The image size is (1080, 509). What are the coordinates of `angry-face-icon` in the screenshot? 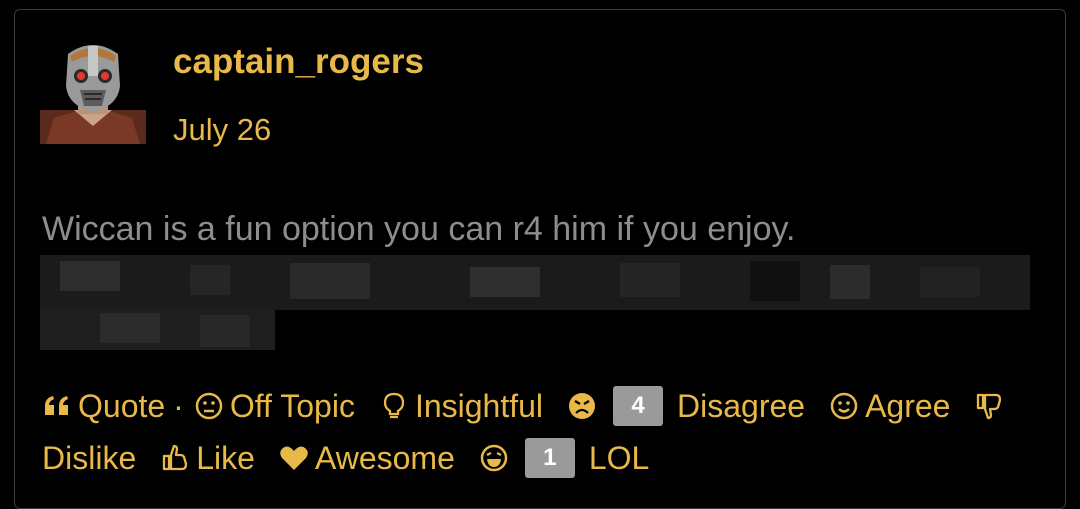 It's located at (582, 406).